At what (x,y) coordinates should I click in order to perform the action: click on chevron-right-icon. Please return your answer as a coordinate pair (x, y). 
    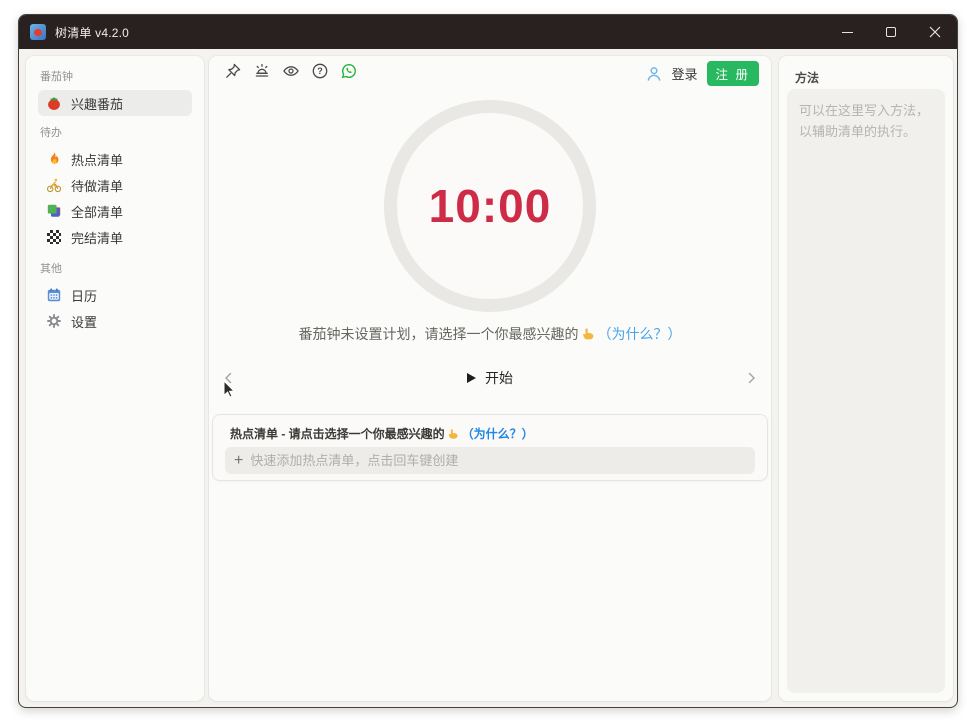
    Looking at the image, I should click on (751, 378).